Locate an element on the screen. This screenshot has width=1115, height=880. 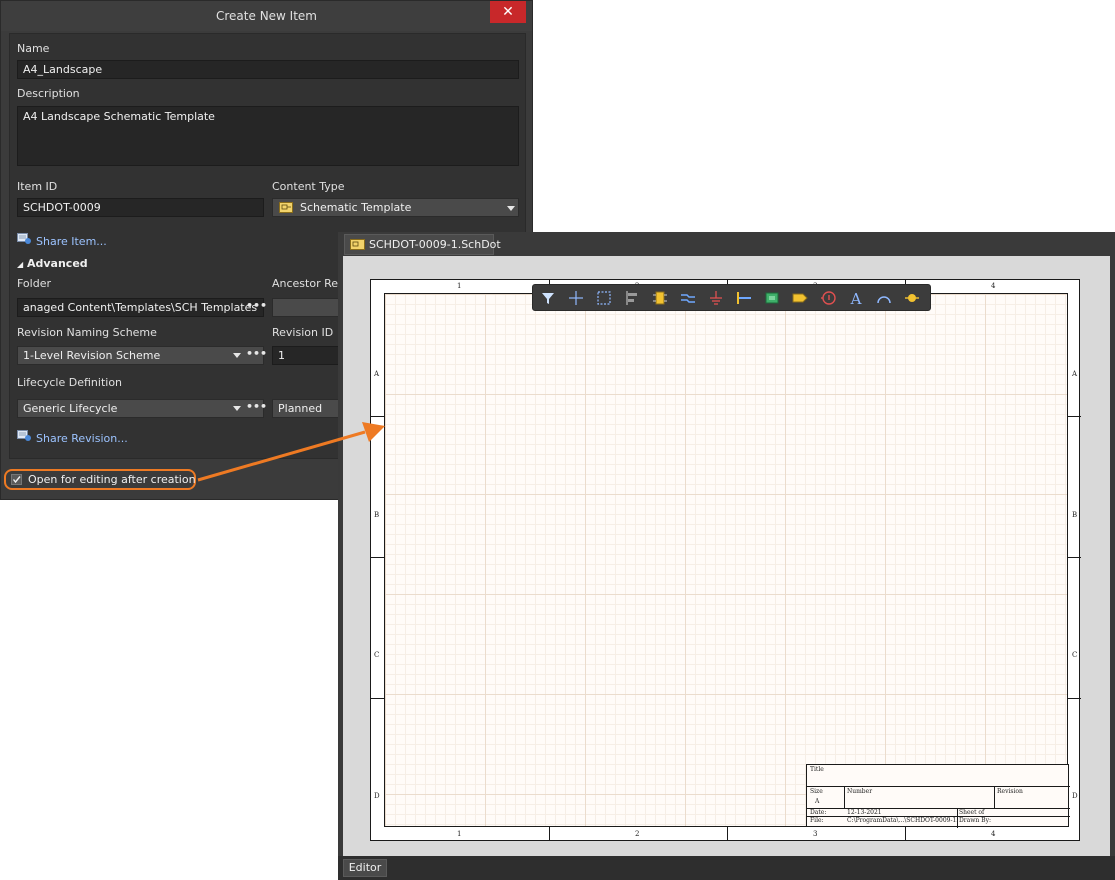
revision-naming-scheme-select: 1-Level Revision Scheme is located at coordinates (140, 355).